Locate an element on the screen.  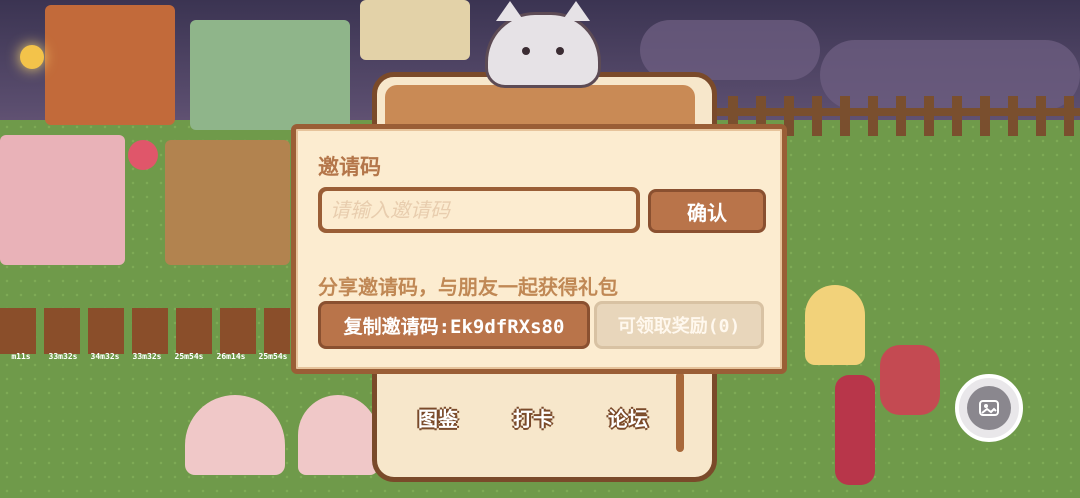
flower-column is located at coordinates (855, 430).